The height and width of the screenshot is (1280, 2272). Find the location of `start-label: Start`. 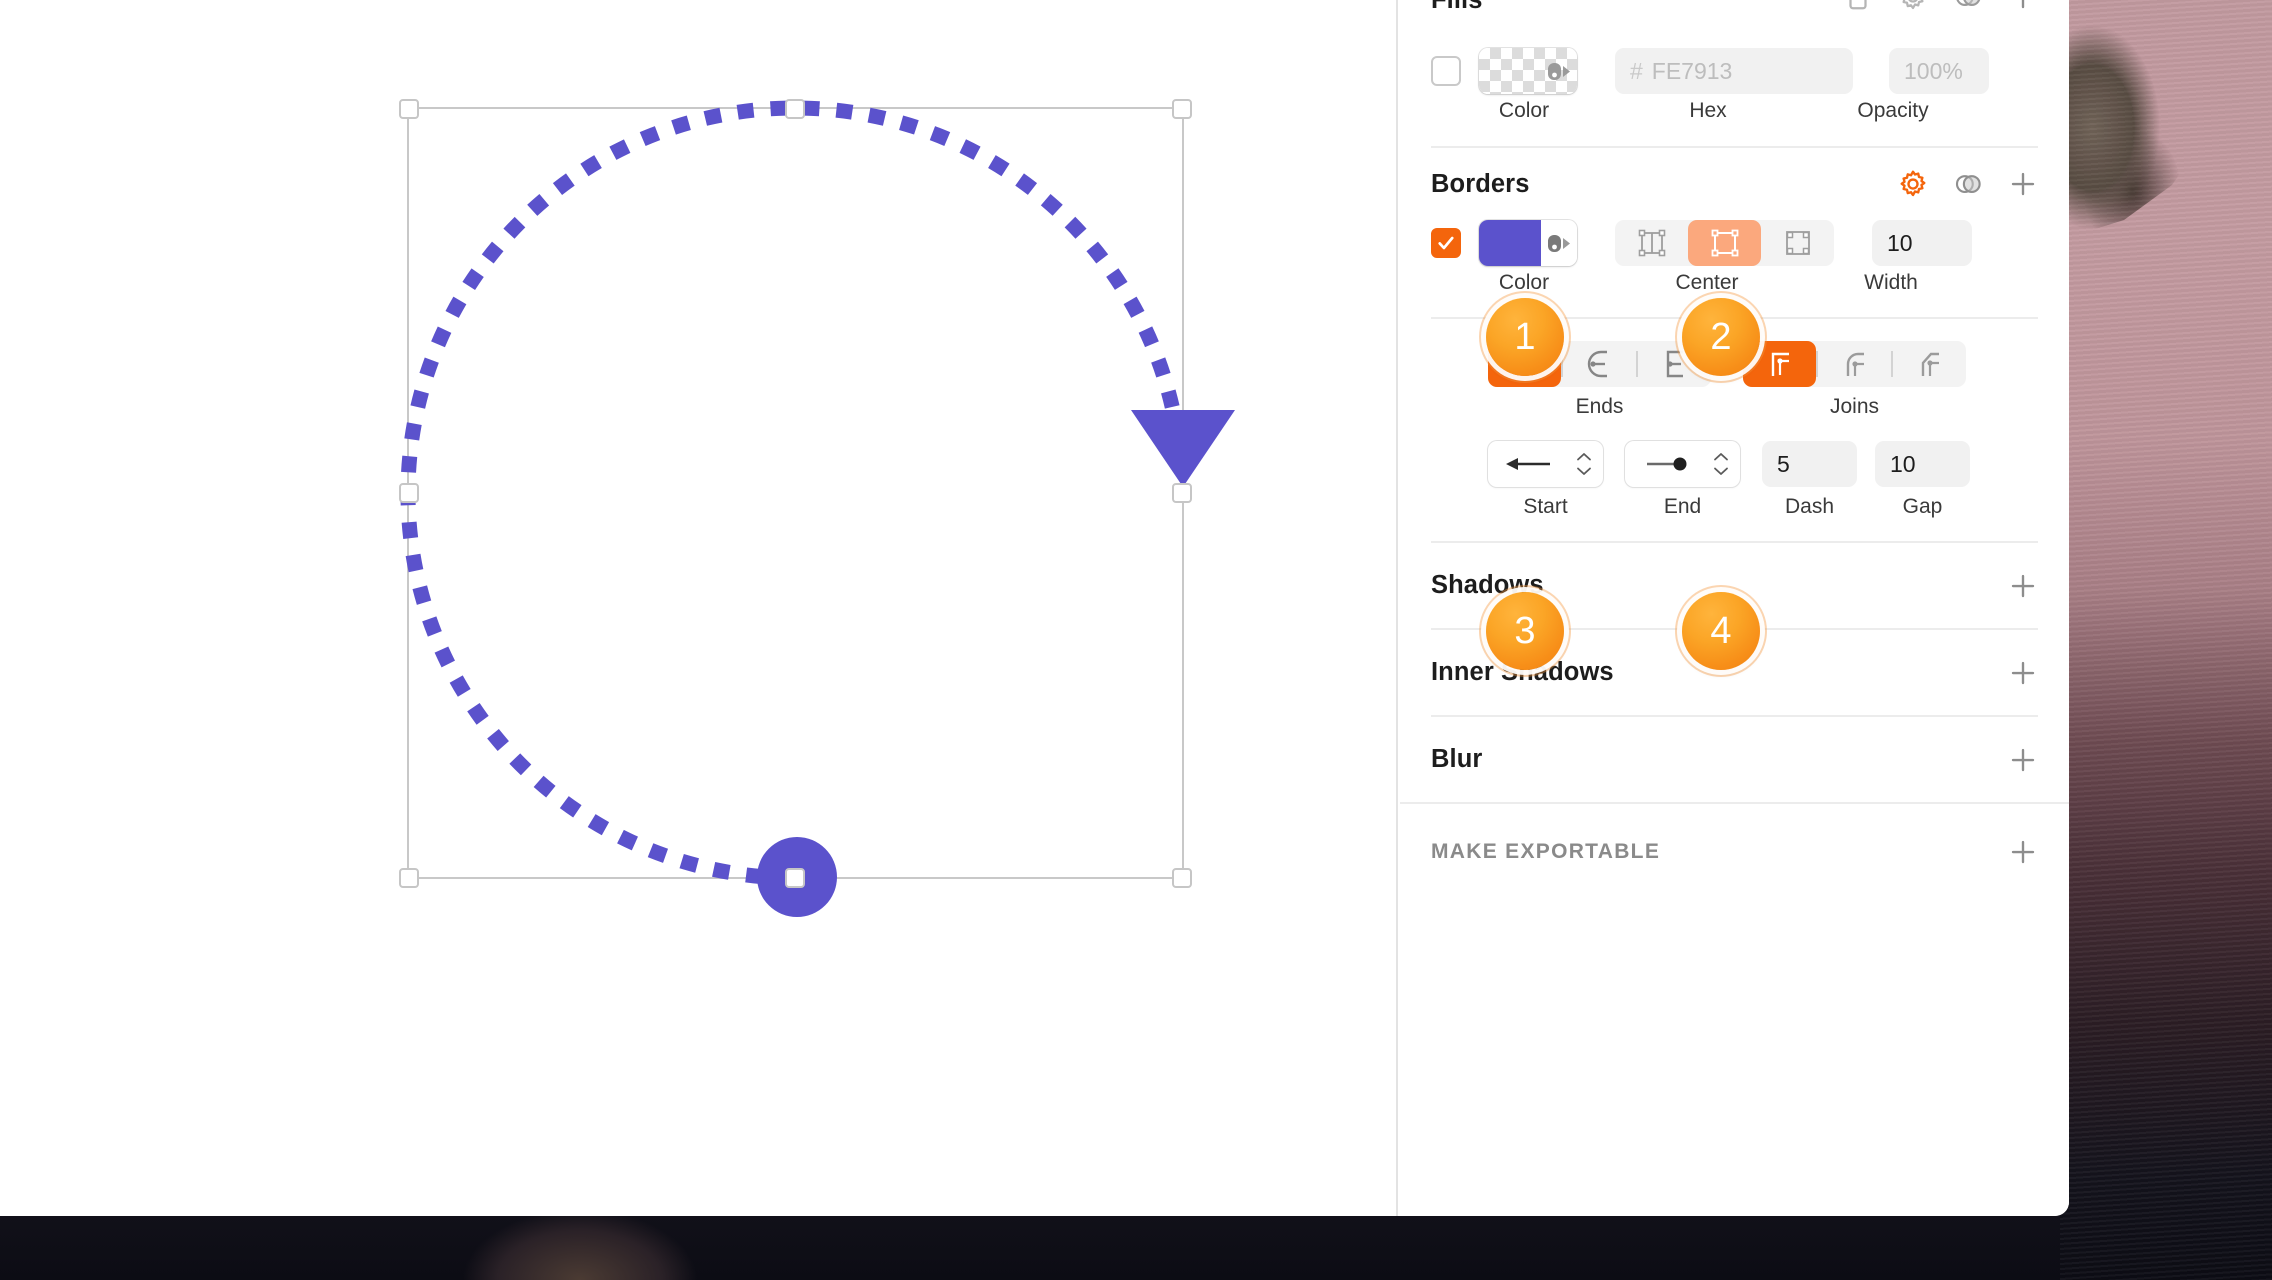

start-label: Start is located at coordinates (1545, 506).